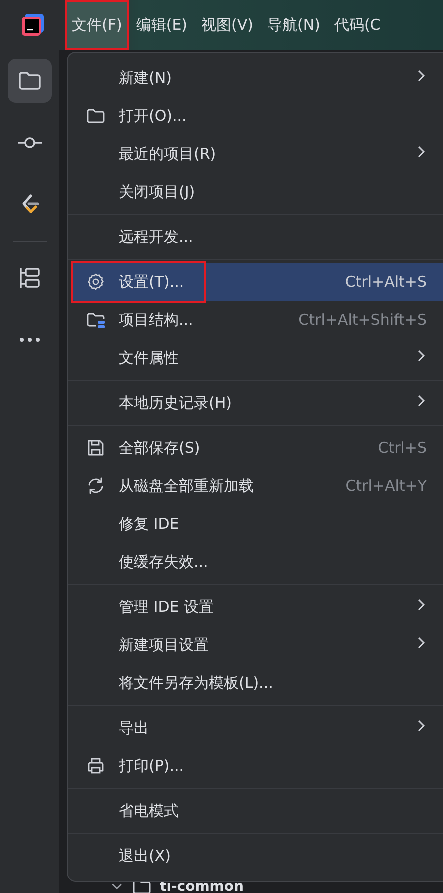 This screenshot has height=893, width=443. Describe the element at coordinates (257, 728) in the screenshot. I see `menu-item: 导出` at that location.